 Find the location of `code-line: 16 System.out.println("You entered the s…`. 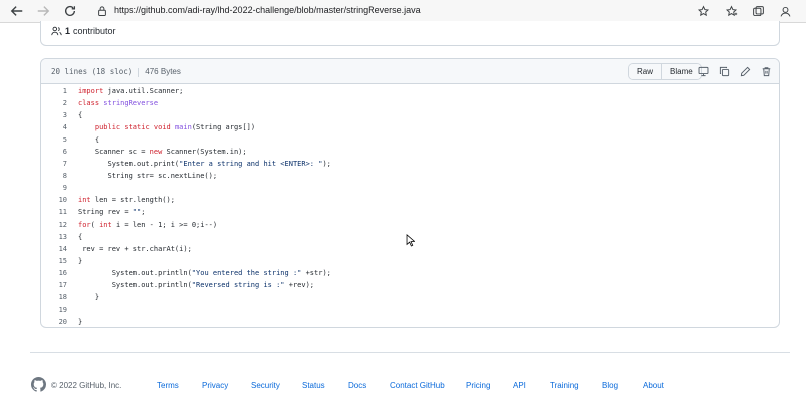

code-line: 16 System.out.println("You entered the s… is located at coordinates (410, 273).